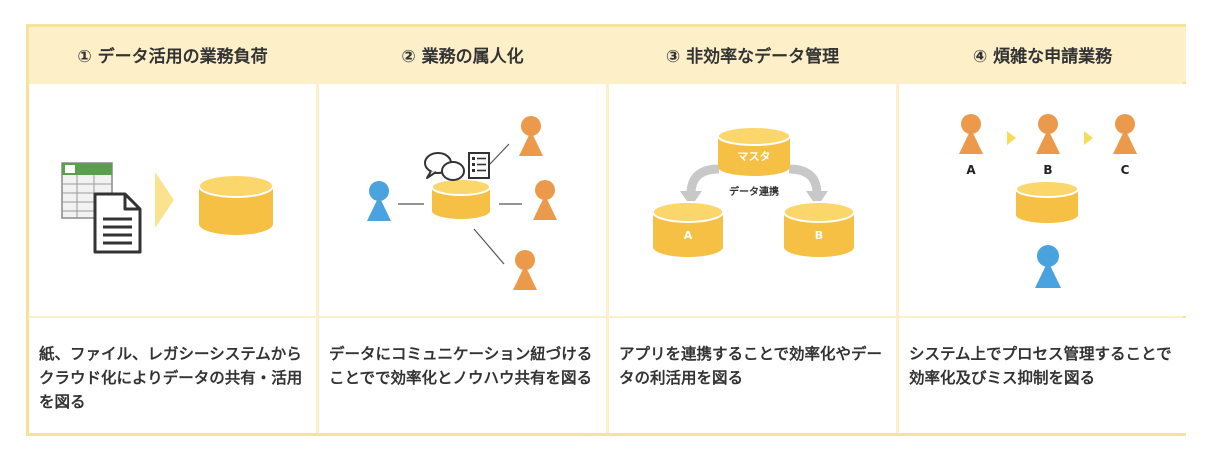 The image size is (1212, 459). What do you see at coordinates (444, 166) in the screenshot?
I see `chat-bubbles-icon` at bounding box center [444, 166].